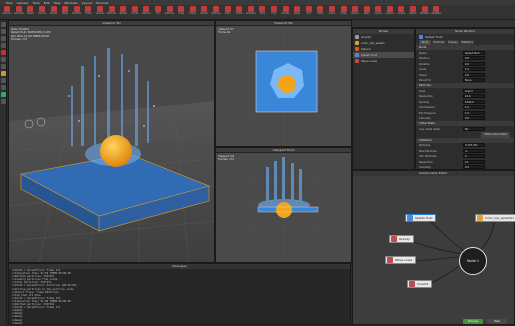 This screenshot has height=326, width=515. Describe the element at coordinates (474, 101) in the screenshot. I see `property-value-field: 1000.0` at that location.